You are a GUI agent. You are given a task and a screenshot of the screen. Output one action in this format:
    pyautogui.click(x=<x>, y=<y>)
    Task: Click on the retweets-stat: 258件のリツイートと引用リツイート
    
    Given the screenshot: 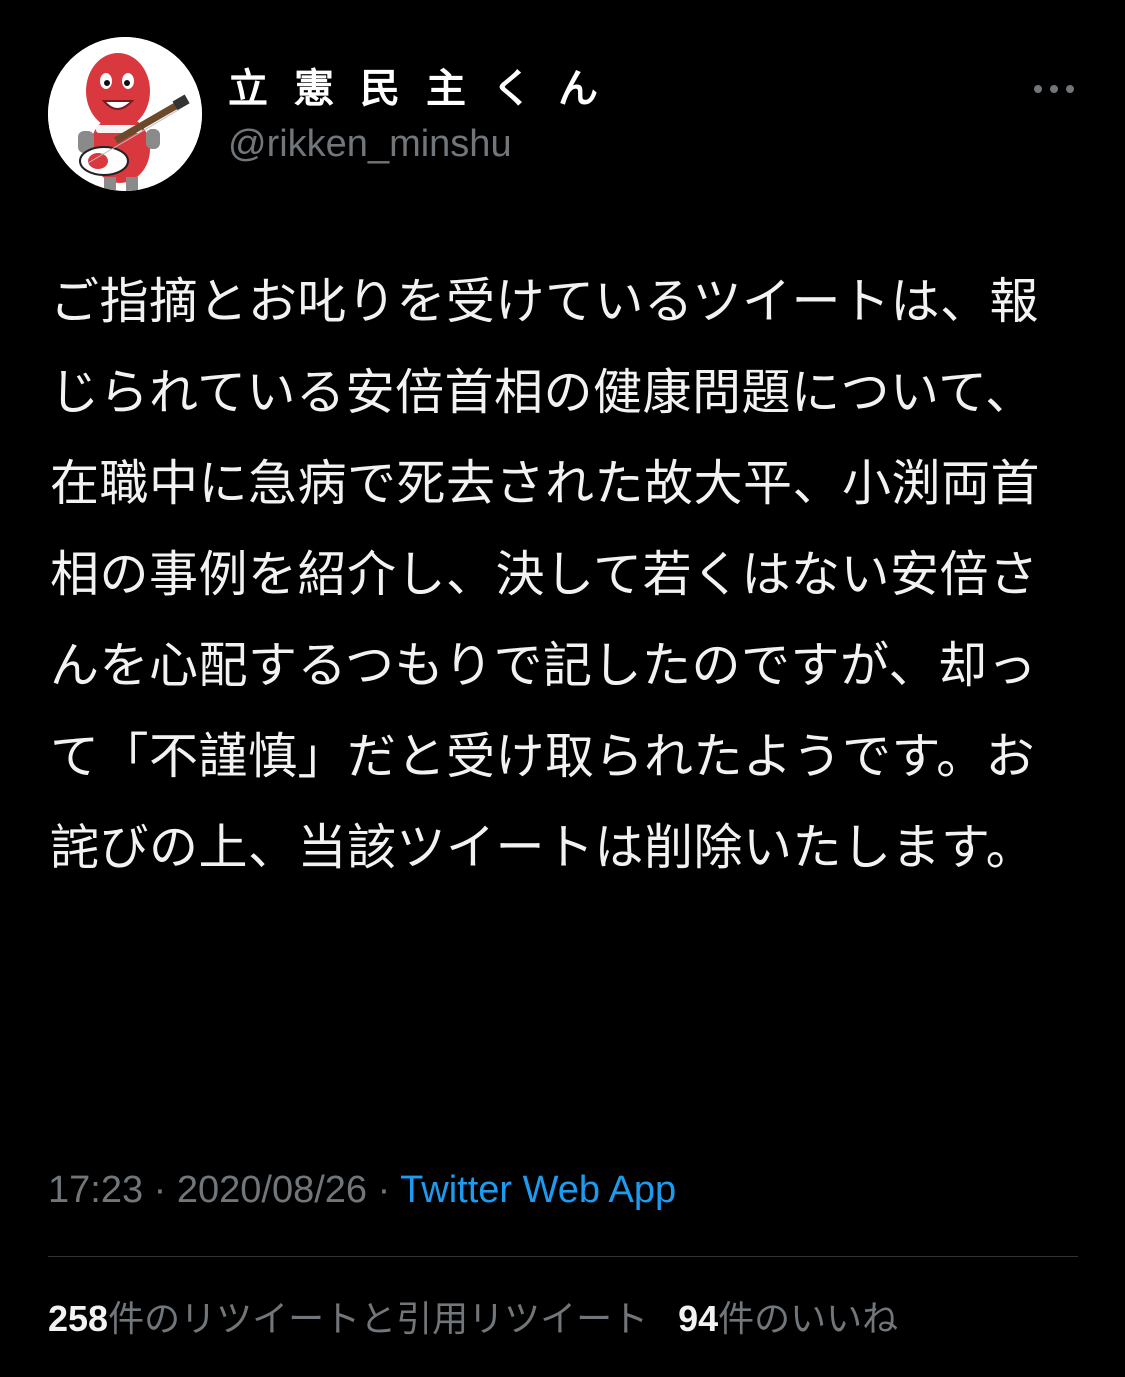 What is the action you would take?
    pyautogui.click(x=348, y=1319)
    